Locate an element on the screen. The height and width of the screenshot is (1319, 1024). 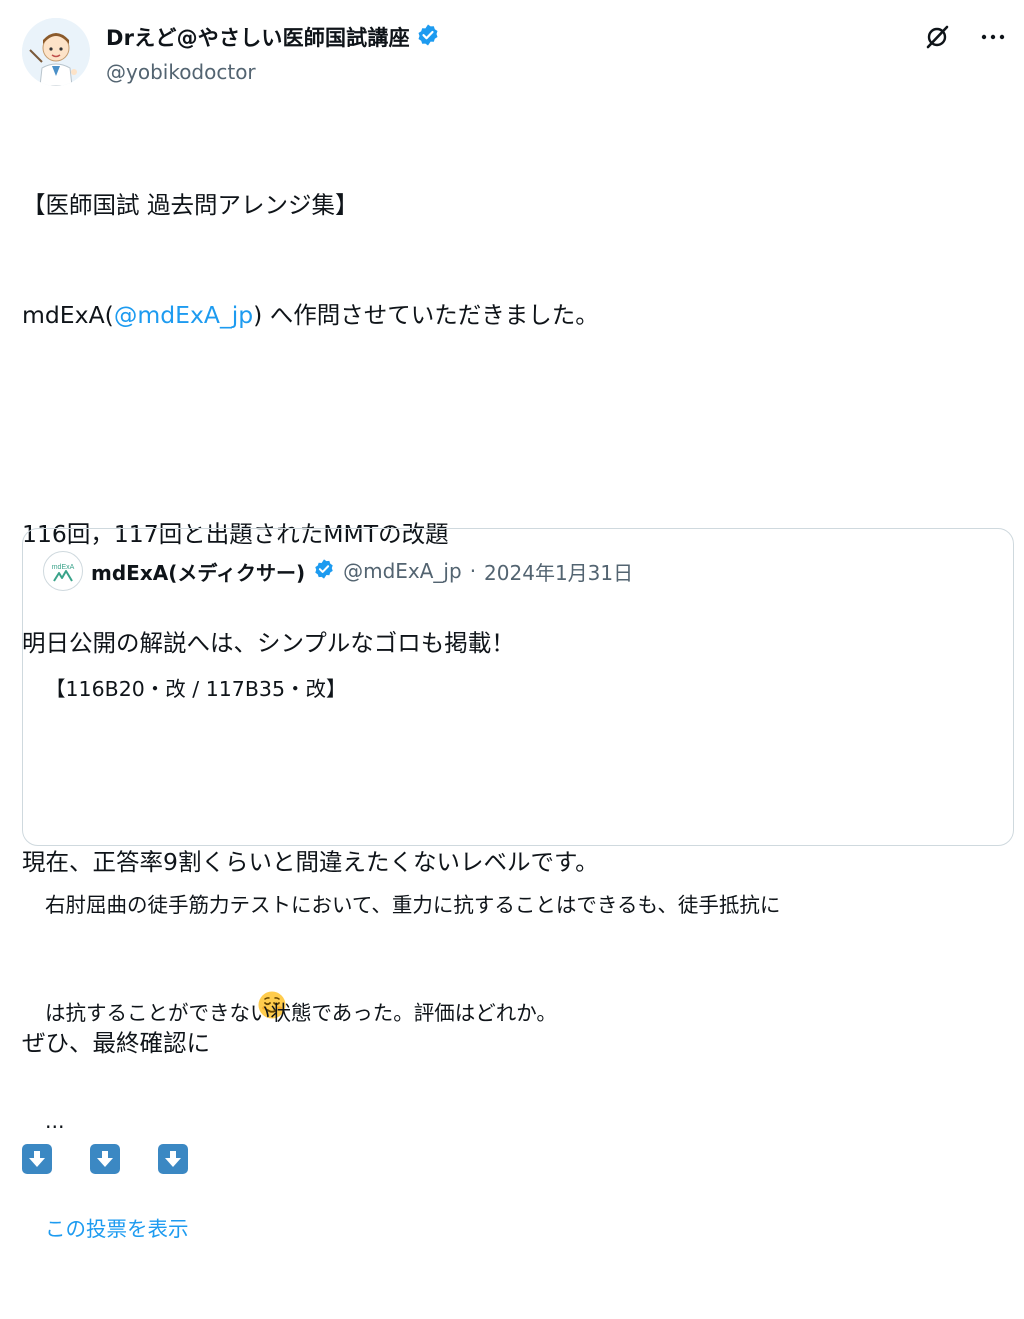
tweet-line-mention: mdExA(@mdExA_jp) へ作問させていただきました。 is located at coordinates (502, 315).